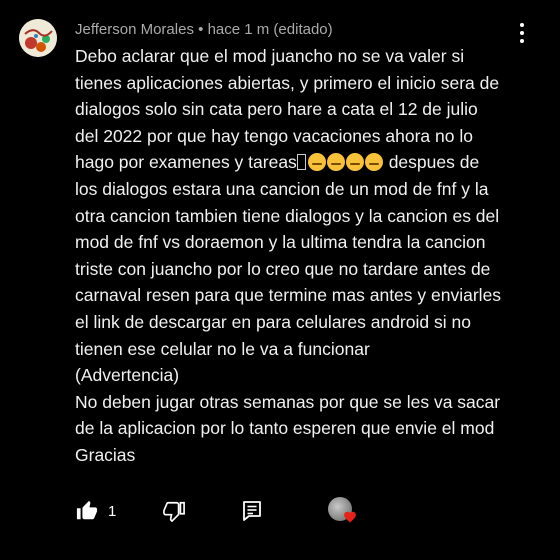 Image resolution: width=560 pixels, height=560 pixels. Describe the element at coordinates (112, 511) in the screenshot. I see `like-count: 1` at that location.